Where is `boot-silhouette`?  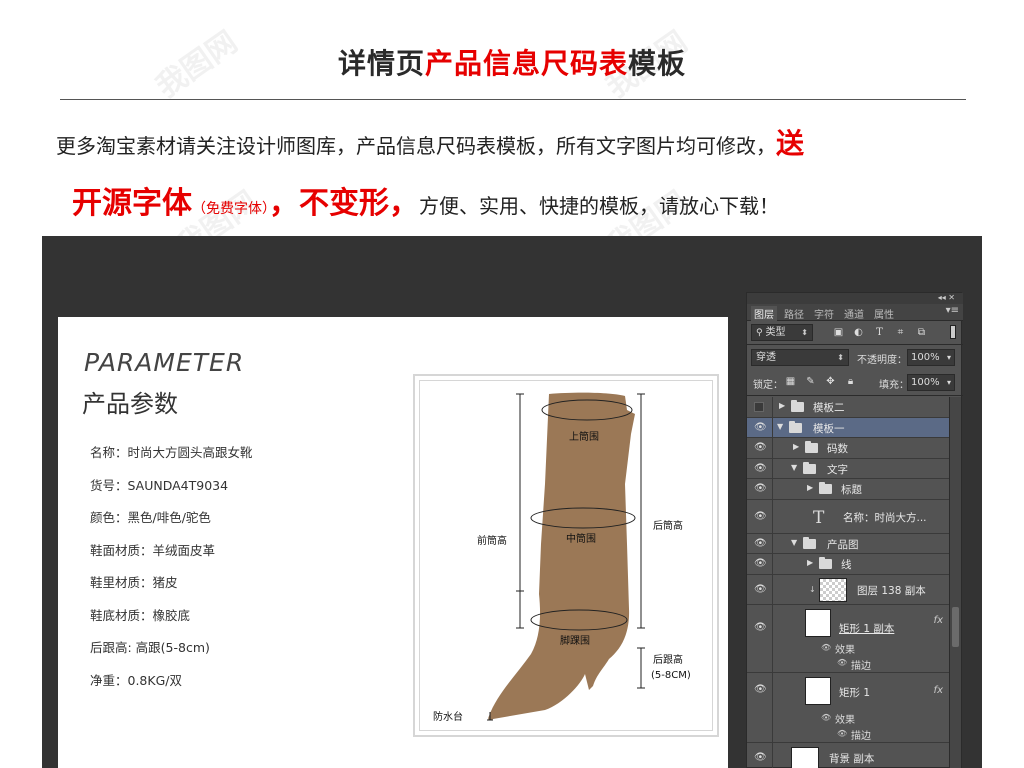
boot-silhouette is located at coordinates (561, 556).